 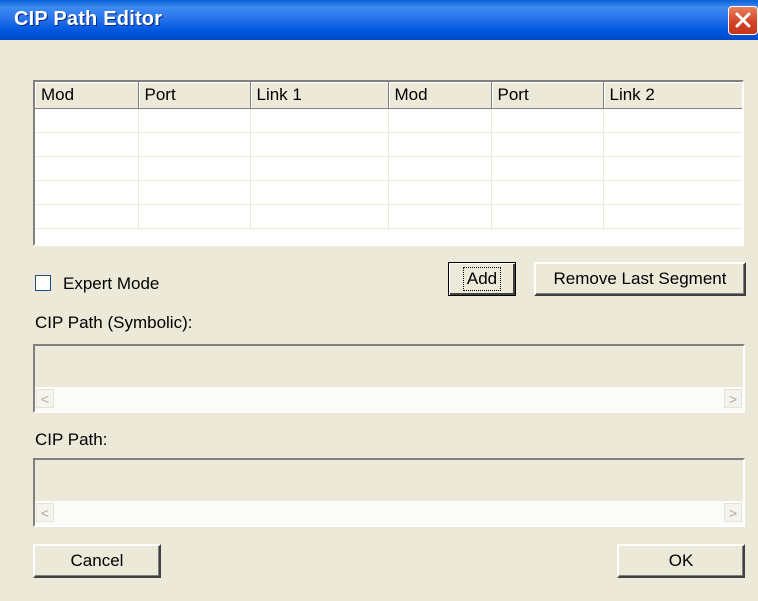 I want to click on grid-header-row: Mod Port Link 1 Mod Port Link 2, so click(x=388, y=95).